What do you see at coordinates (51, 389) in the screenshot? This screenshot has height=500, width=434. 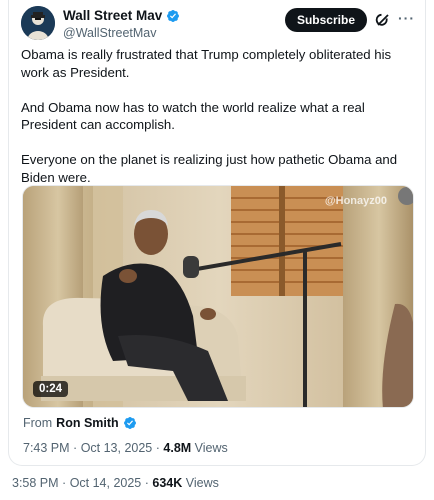 I see `video-duration-badge: 0:24` at bounding box center [51, 389].